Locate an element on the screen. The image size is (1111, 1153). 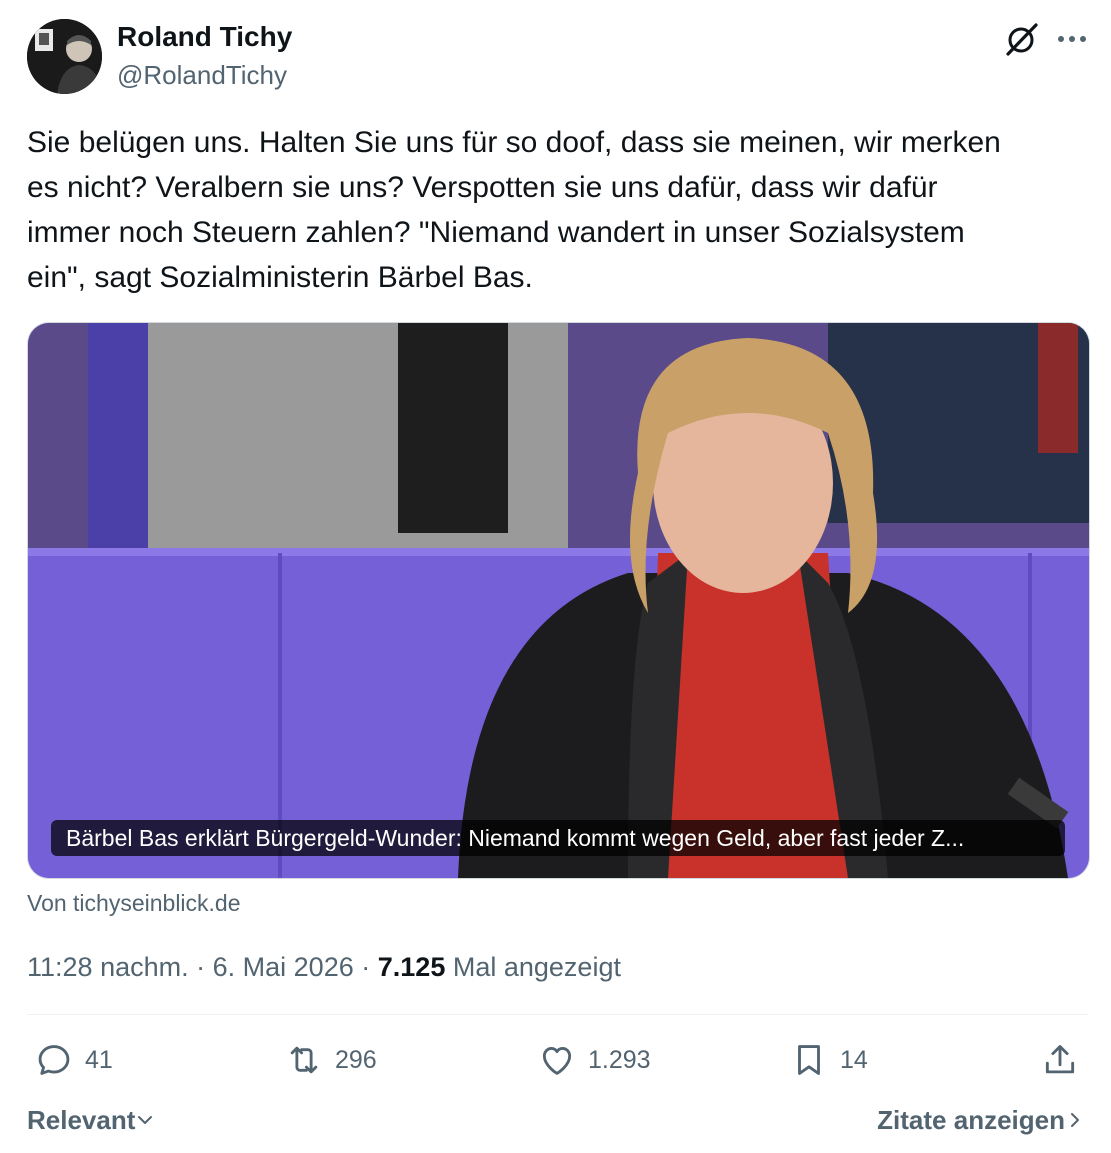
share-icon is located at coordinates (1060, 1059).